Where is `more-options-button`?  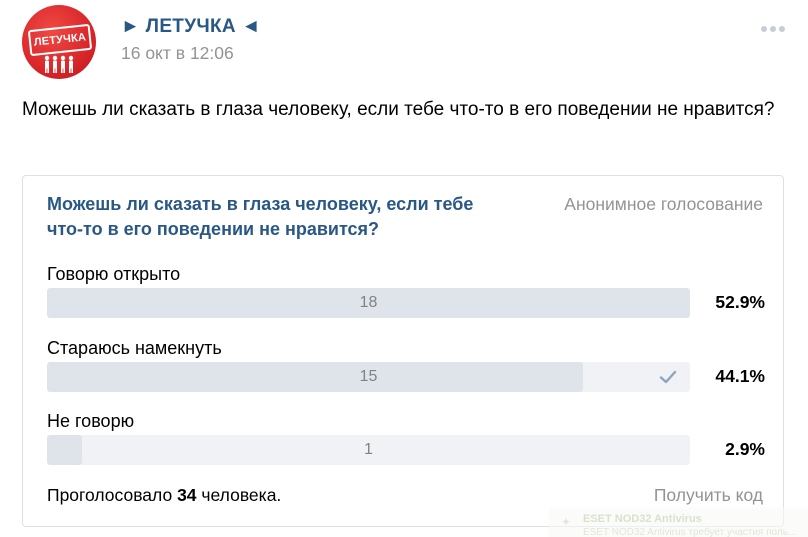 more-options-button is located at coordinates (774, 29).